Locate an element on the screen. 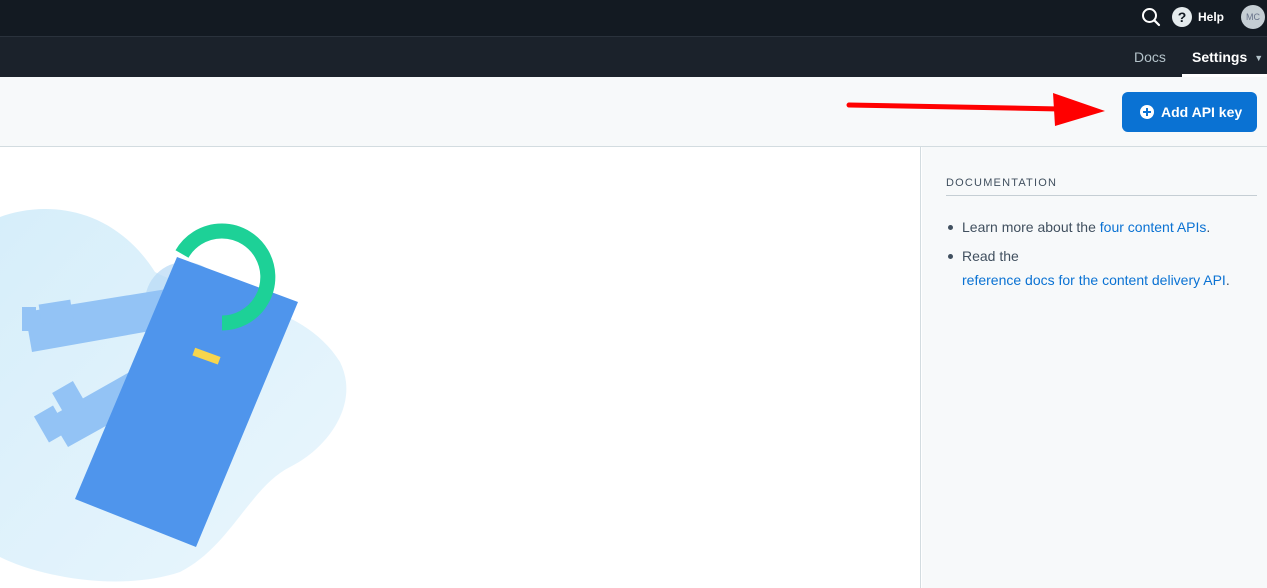 This screenshot has width=1267, height=588. help-label: Help is located at coordinates (1211, 17).